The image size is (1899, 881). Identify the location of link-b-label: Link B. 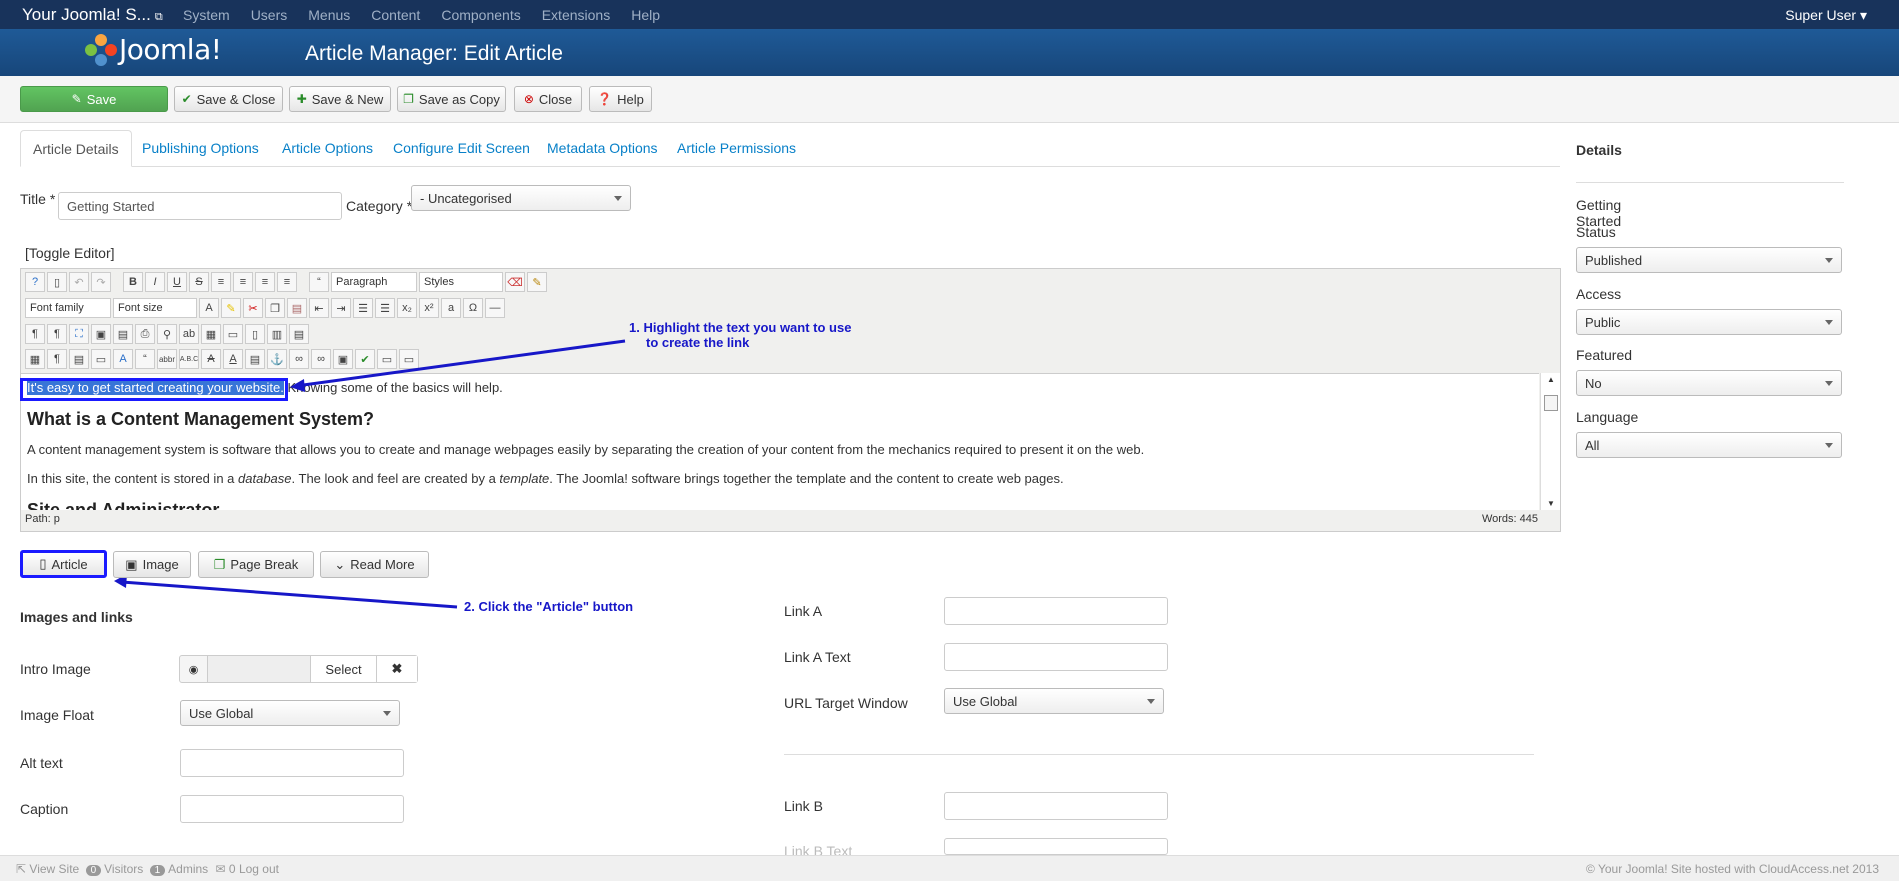
(803, 806).